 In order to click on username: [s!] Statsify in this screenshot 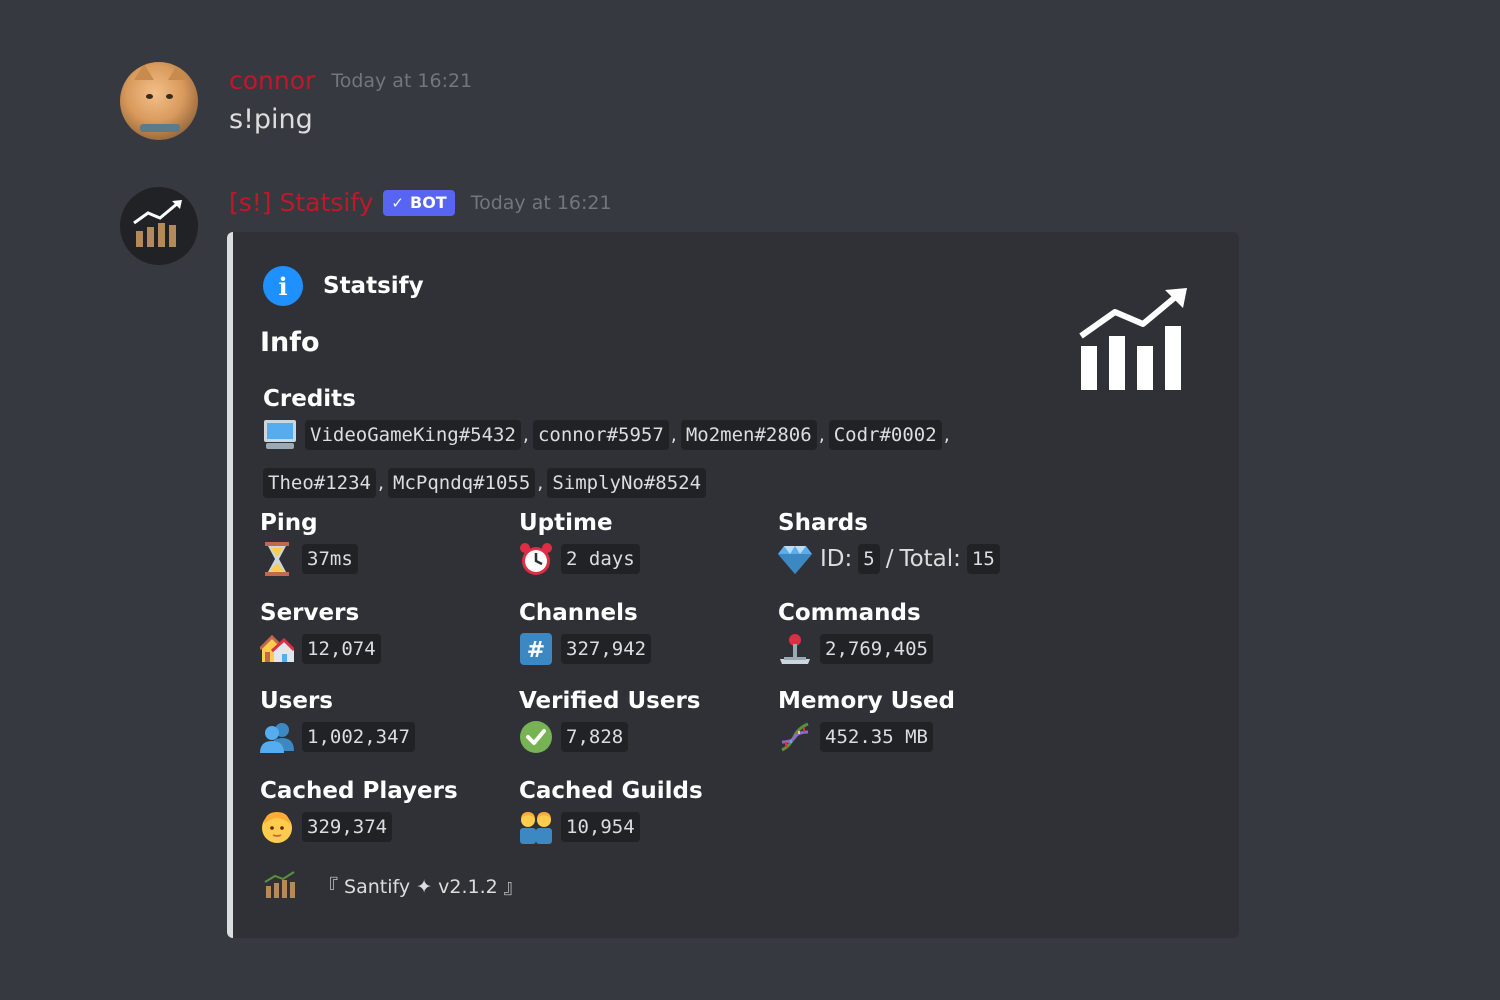, I will do `click(301, 202)`.